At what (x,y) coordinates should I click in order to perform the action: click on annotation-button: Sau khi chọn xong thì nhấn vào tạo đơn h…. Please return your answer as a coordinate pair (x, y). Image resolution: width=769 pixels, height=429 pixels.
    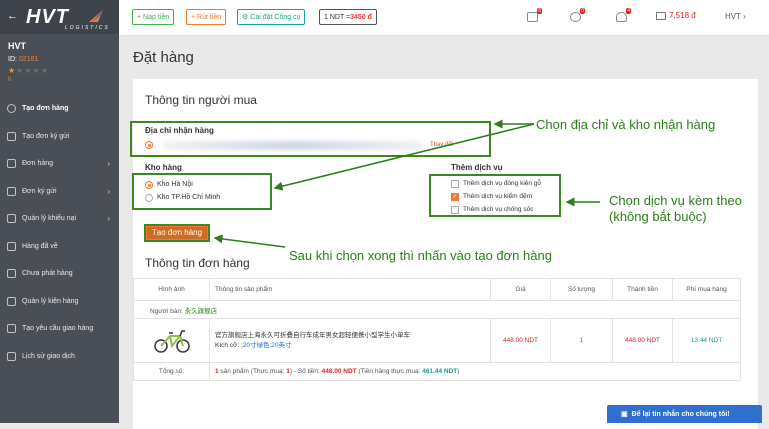
    Looking at the image, I should click on (420, 255).